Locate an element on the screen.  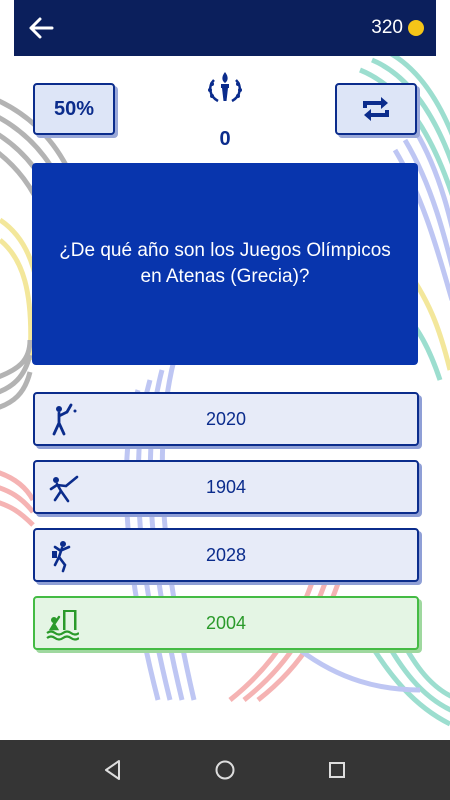
back-button is located at coordinates (41, 28).